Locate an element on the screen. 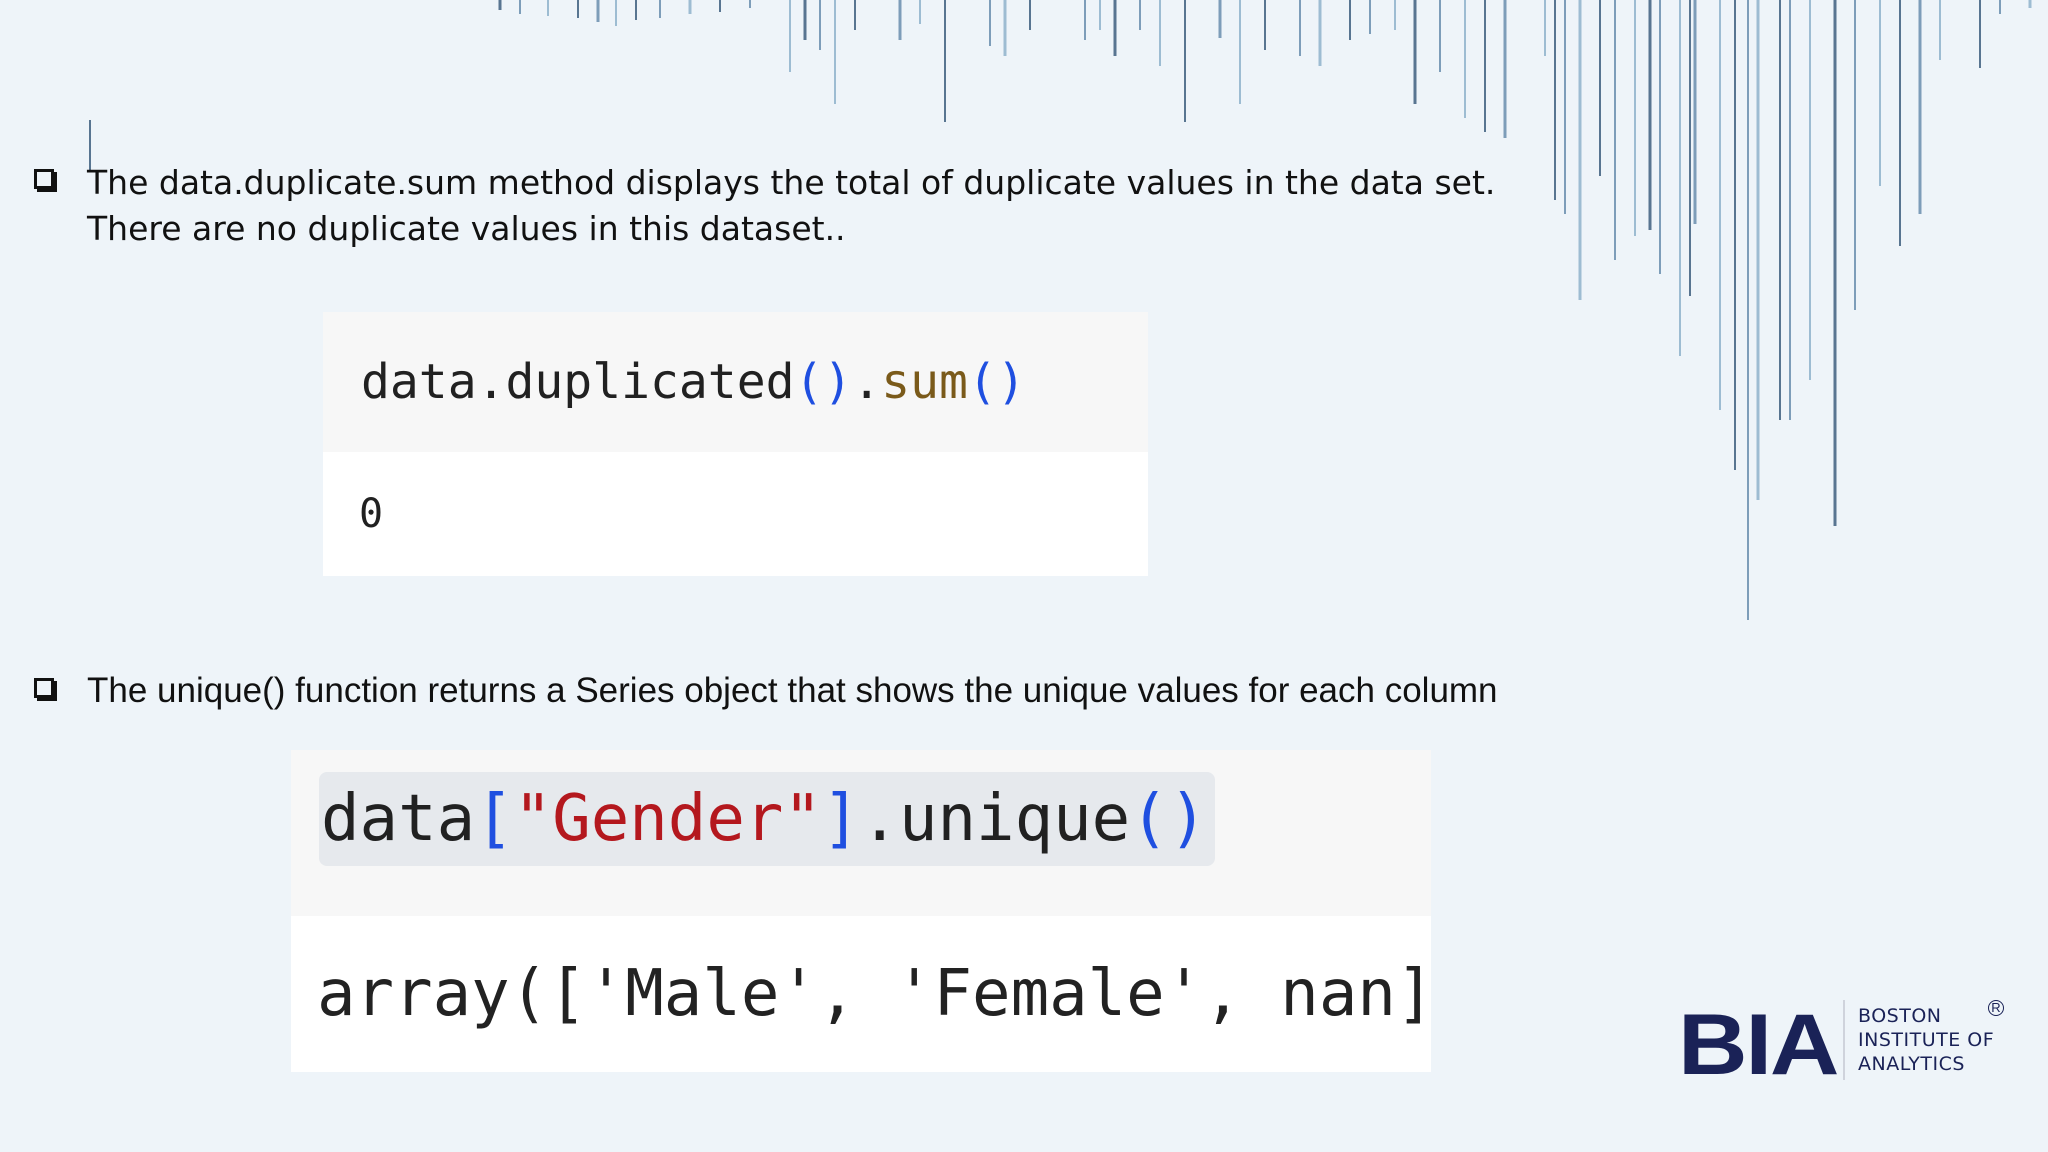 The height and width of the screenshot is (1152, 2048). logo-line: INSTITUTE OF is located at coordinates (1926, 1040).